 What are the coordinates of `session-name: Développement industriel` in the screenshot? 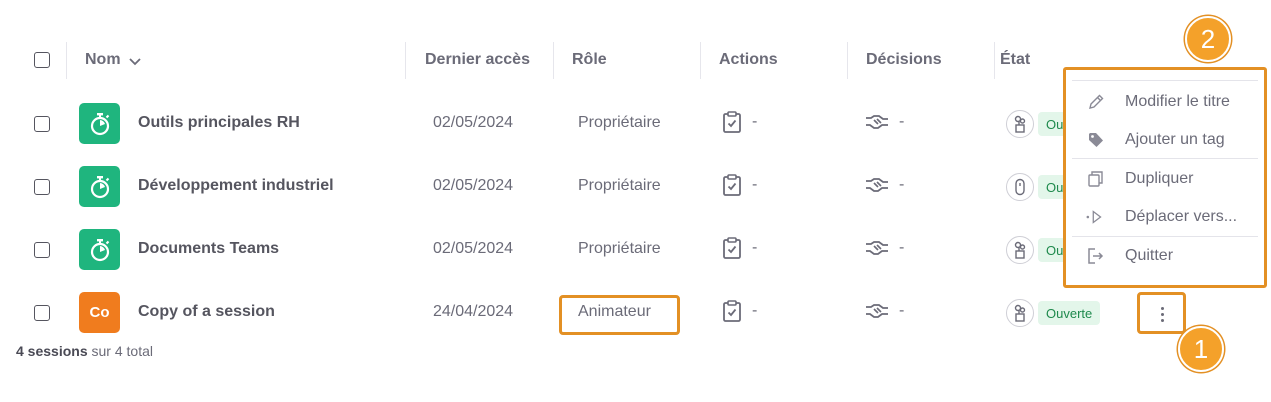 It's located at (236, 186).